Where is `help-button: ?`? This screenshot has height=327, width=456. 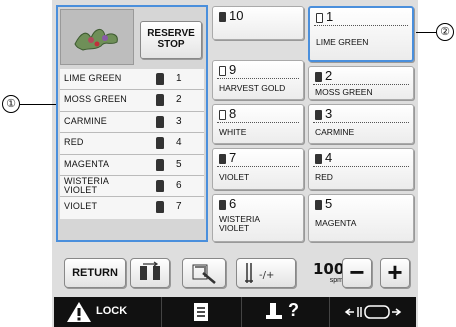
help-button: ? is located at coordinates (286, 312).